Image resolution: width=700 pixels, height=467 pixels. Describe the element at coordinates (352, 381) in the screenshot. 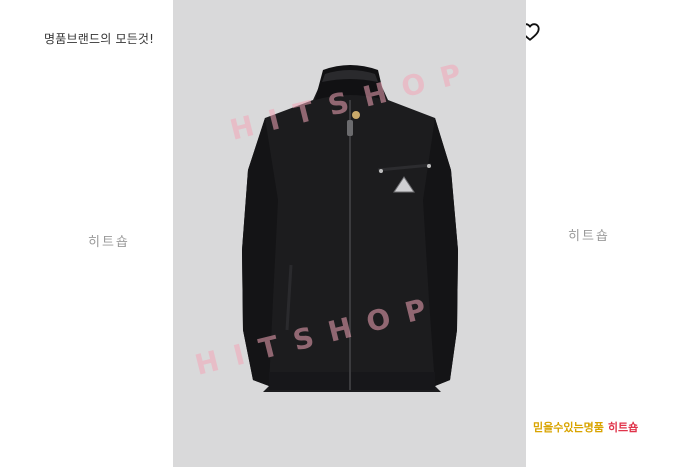

I see `hem-band` at that location.